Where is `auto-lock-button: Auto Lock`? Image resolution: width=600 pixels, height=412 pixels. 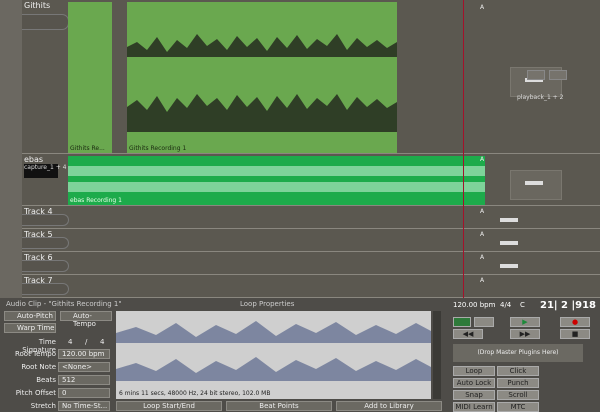
auto-lock-button: Auto Lock is located at coordinates (474, 383).